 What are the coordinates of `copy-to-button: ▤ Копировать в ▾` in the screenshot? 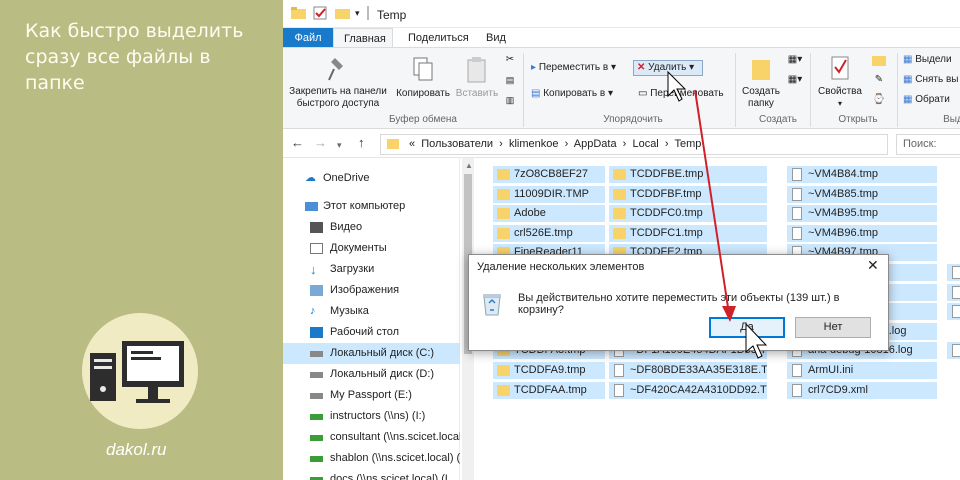 It's located at (581, 94).